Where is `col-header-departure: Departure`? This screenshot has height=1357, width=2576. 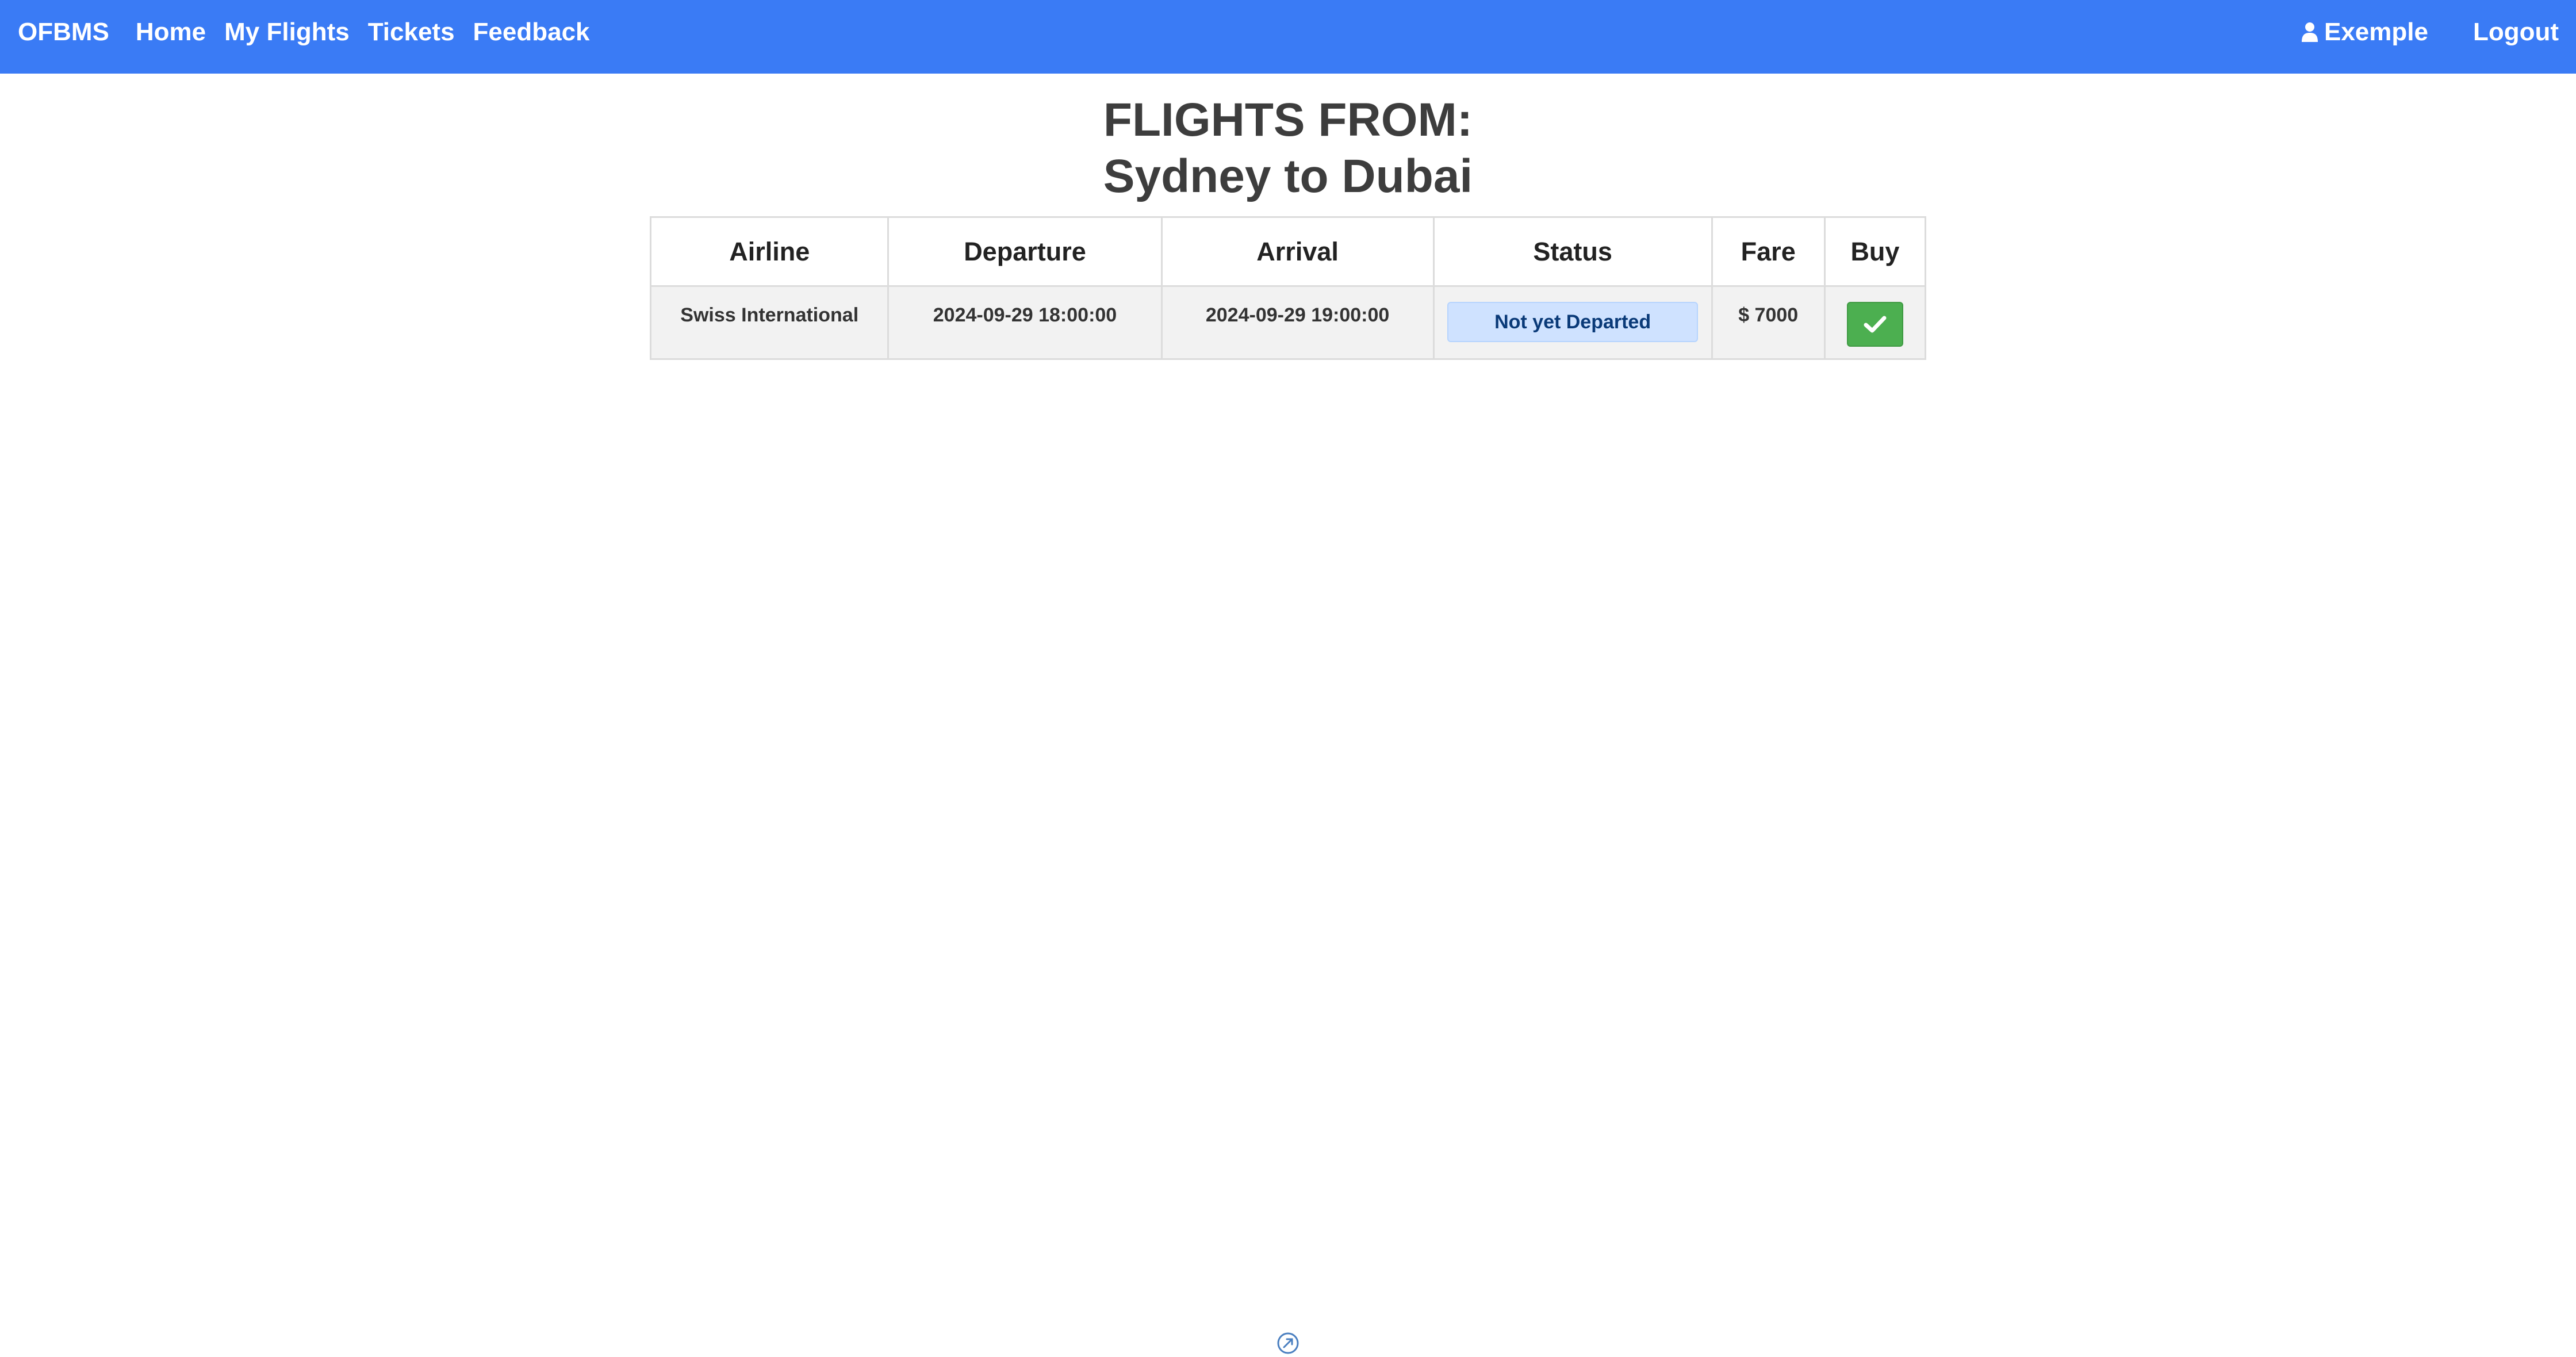 col-header-departure: Departure is located at coordinates (1025, 251).